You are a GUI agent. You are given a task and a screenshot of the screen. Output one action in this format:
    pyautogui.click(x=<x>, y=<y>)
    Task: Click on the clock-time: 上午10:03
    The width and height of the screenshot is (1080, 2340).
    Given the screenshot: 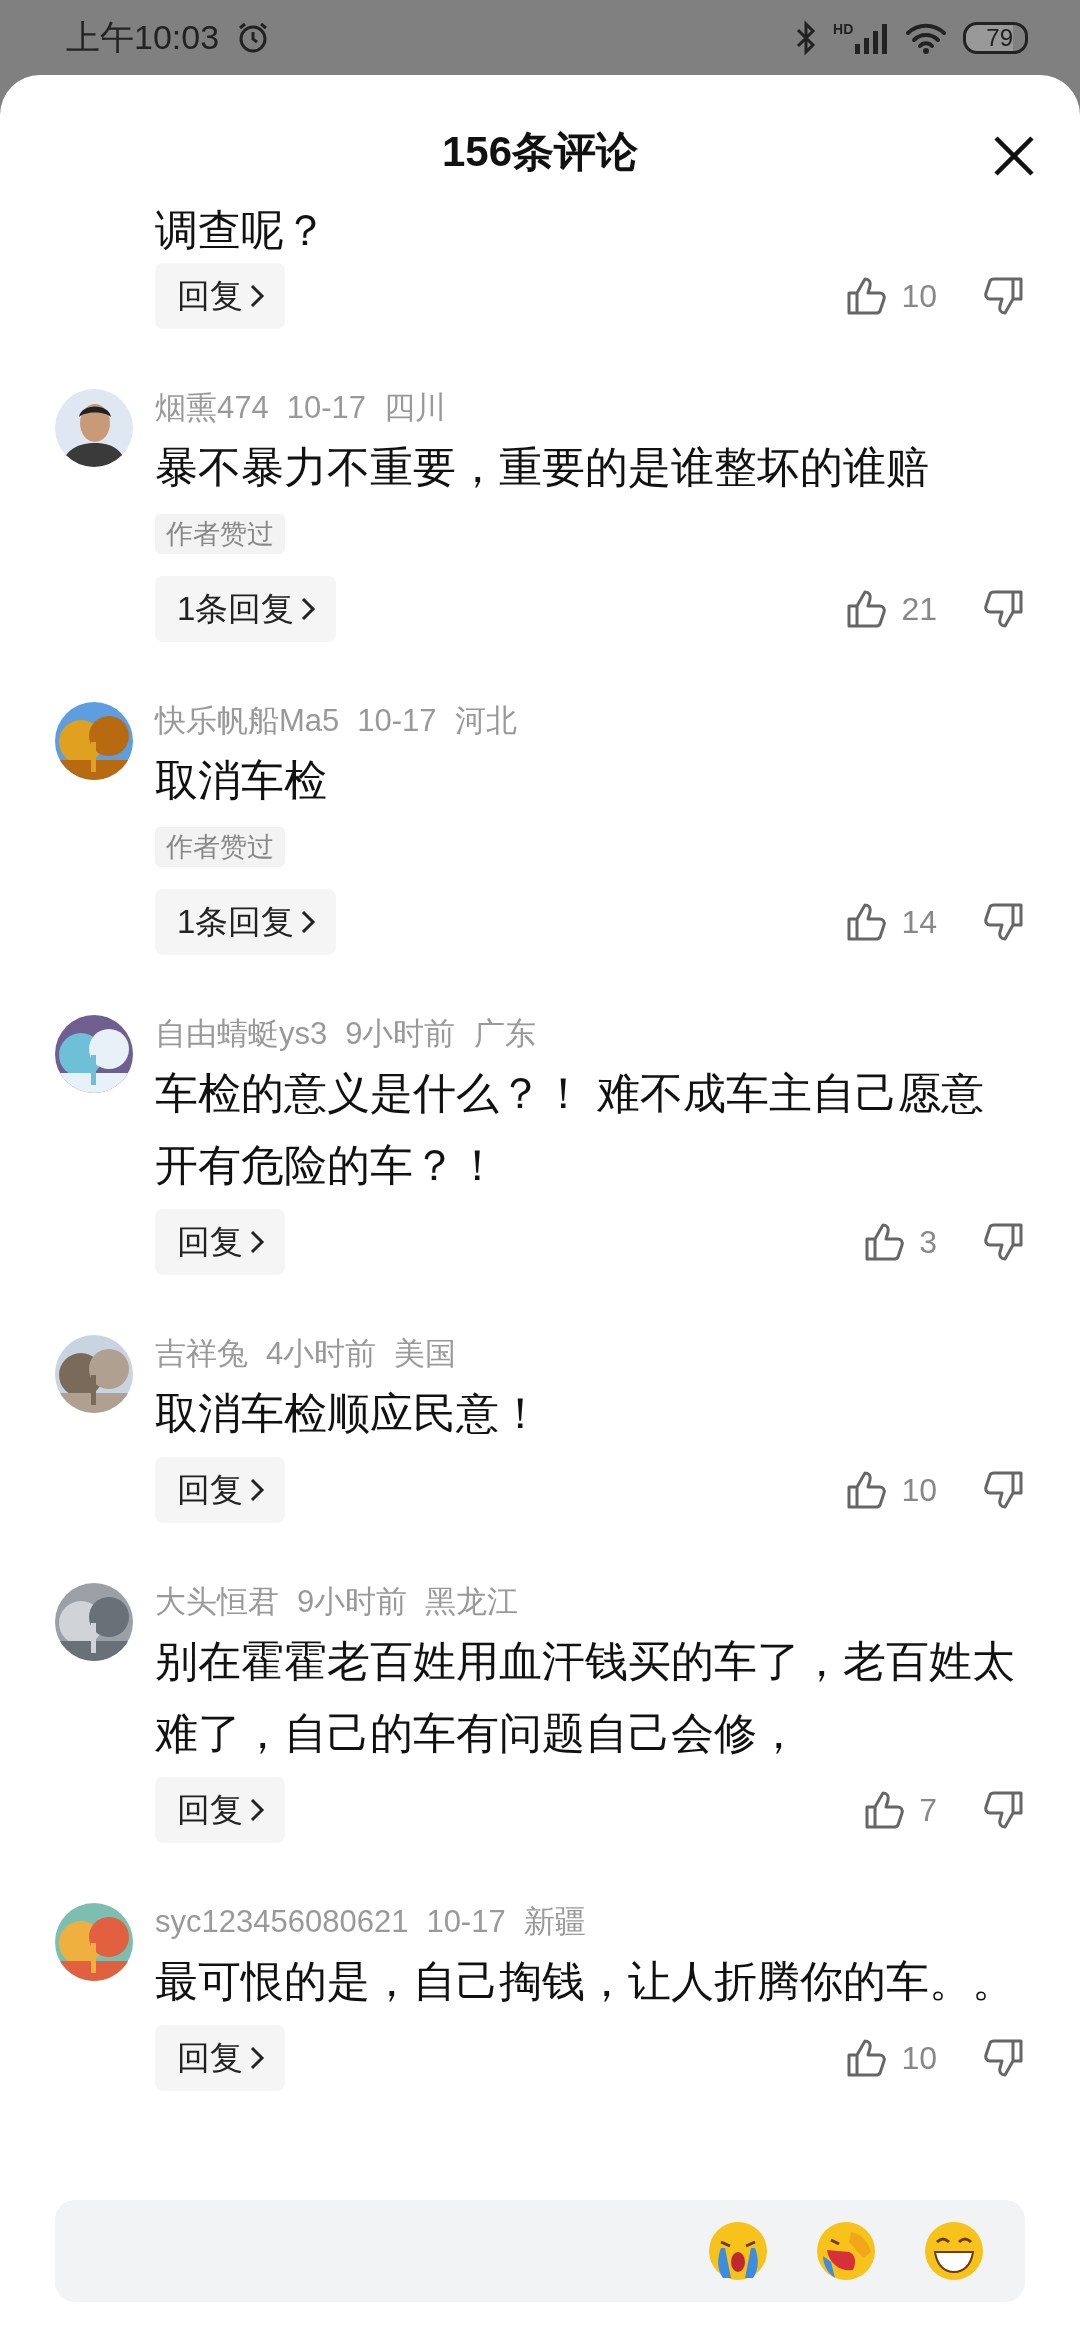 What is the action you would take?
    pyautogui.click(x=143, y=37)
    